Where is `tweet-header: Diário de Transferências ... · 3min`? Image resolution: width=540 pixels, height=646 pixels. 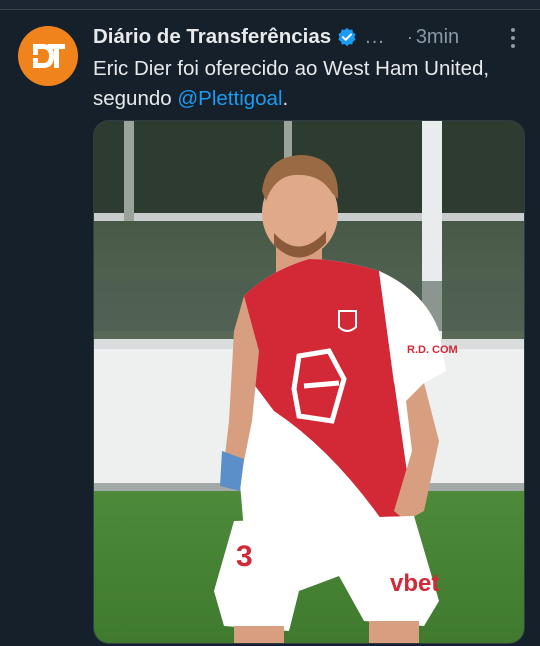 tweet-header: Diário de Transferências ... · 3min is located at coordinates (313, 37).